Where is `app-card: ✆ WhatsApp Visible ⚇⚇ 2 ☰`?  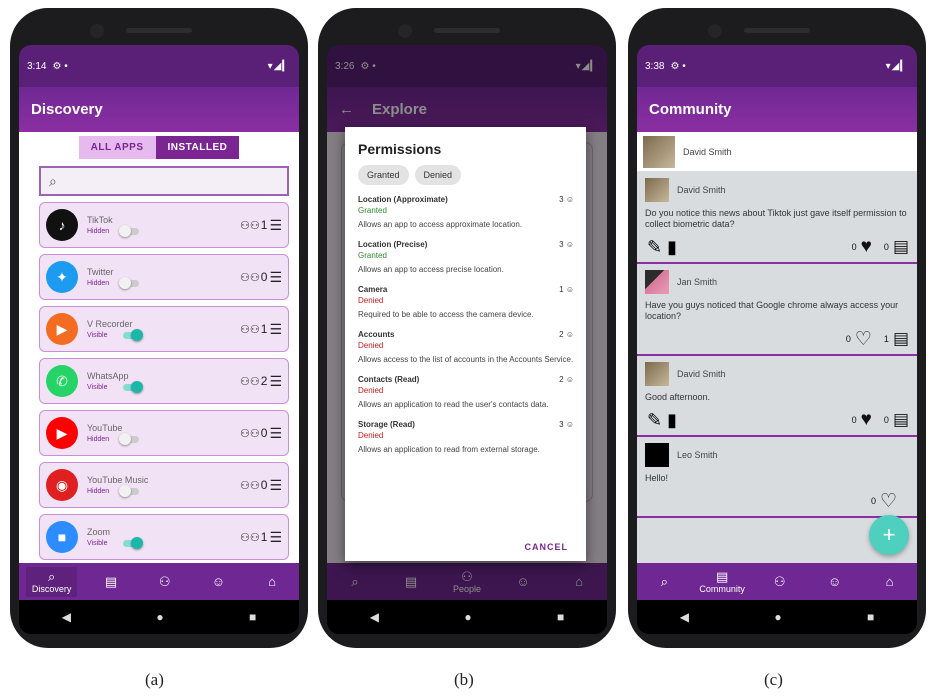
app-card: ✆ WhatsApp Visible ⚇⚇ 2 ☰ is located at coordinates (164, 381).